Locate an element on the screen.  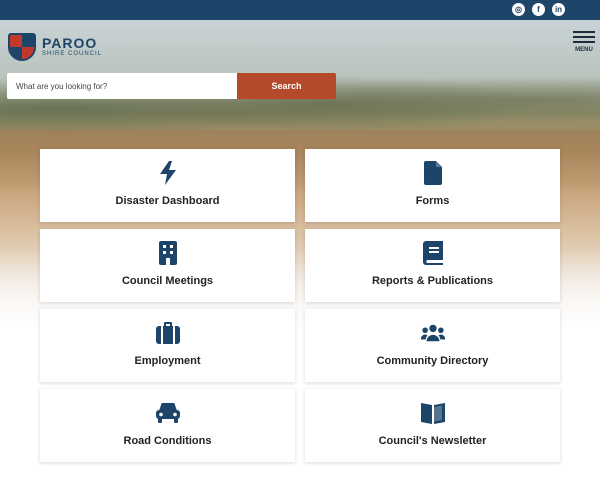
card-disaster-dashboard: Disaster Dashboard is located at coordinates (167, 185).